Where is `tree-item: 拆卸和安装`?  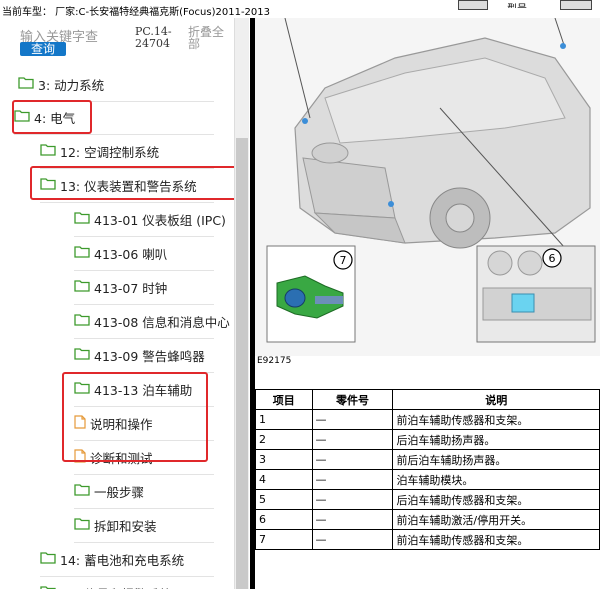
tree-item: 拆卸和安装 is located at coordinates (115, 525).